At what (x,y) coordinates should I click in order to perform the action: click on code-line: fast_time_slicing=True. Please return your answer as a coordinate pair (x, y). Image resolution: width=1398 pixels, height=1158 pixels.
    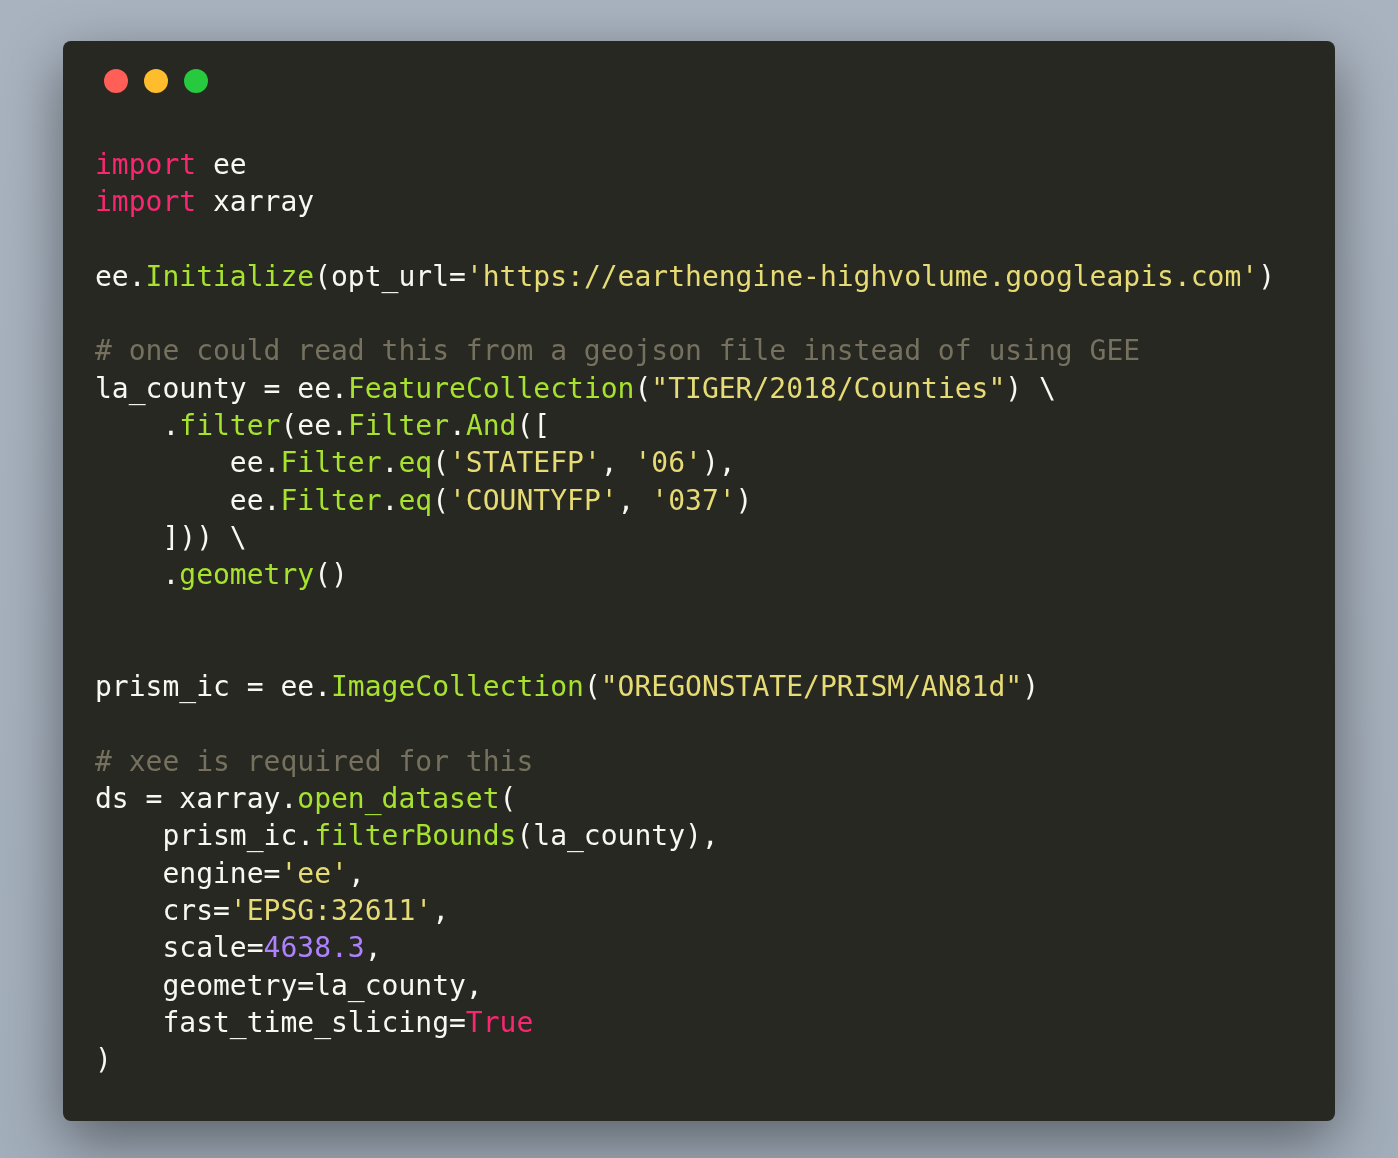
    Looking at the image, I should click on (348, 1022).